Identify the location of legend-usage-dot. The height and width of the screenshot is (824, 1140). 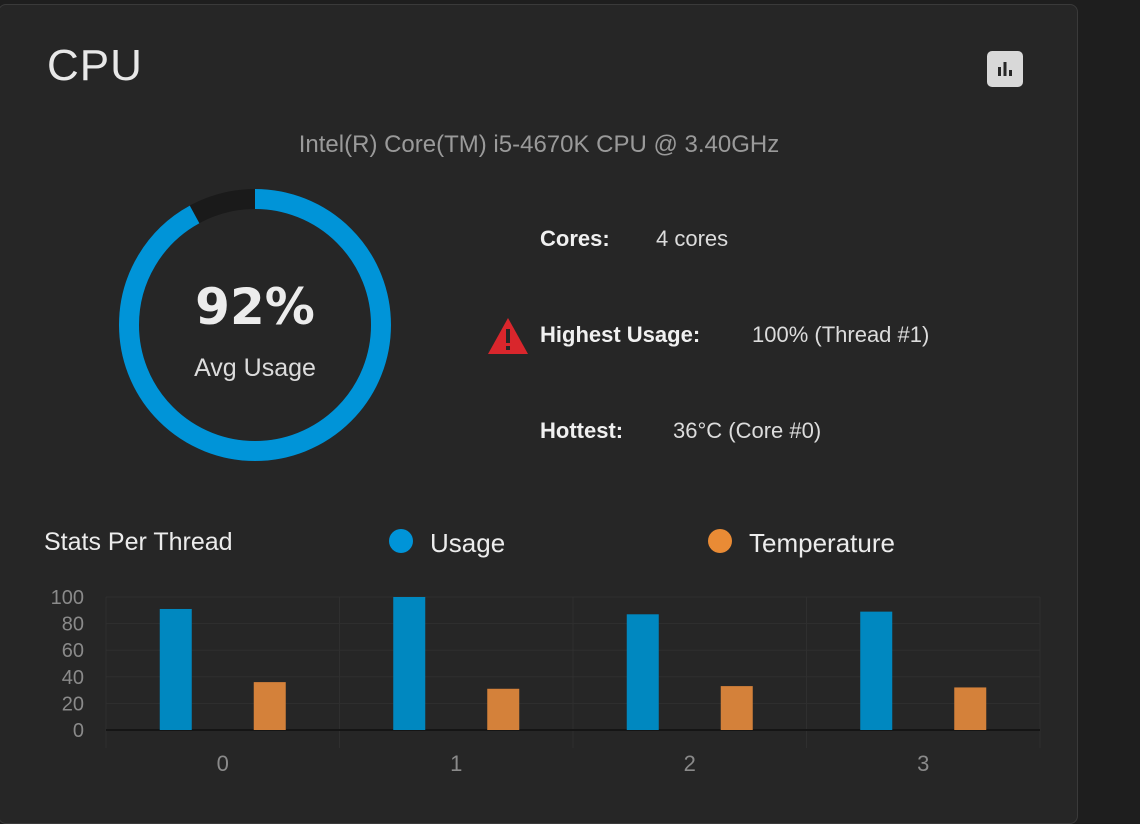
(401, 541).